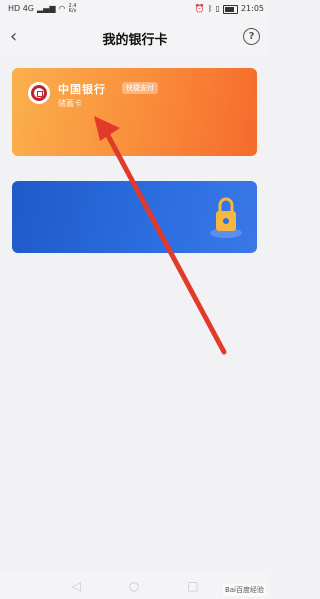 Image resolution: width=320 pixels, height=599 pixels. I want to click on battery-icon, so click(230, 9).